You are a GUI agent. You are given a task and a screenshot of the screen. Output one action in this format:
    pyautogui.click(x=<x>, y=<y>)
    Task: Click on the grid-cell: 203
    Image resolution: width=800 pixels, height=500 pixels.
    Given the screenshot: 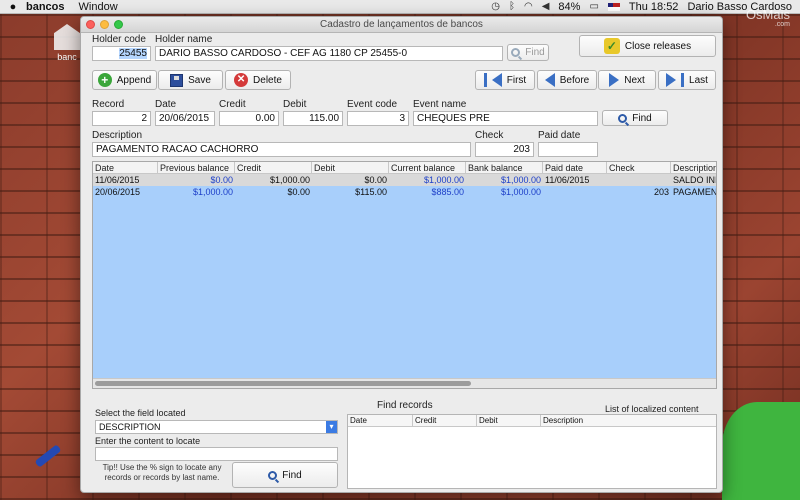 What is the action you would take?
    pyautogui.click(x=661, y=192)
    